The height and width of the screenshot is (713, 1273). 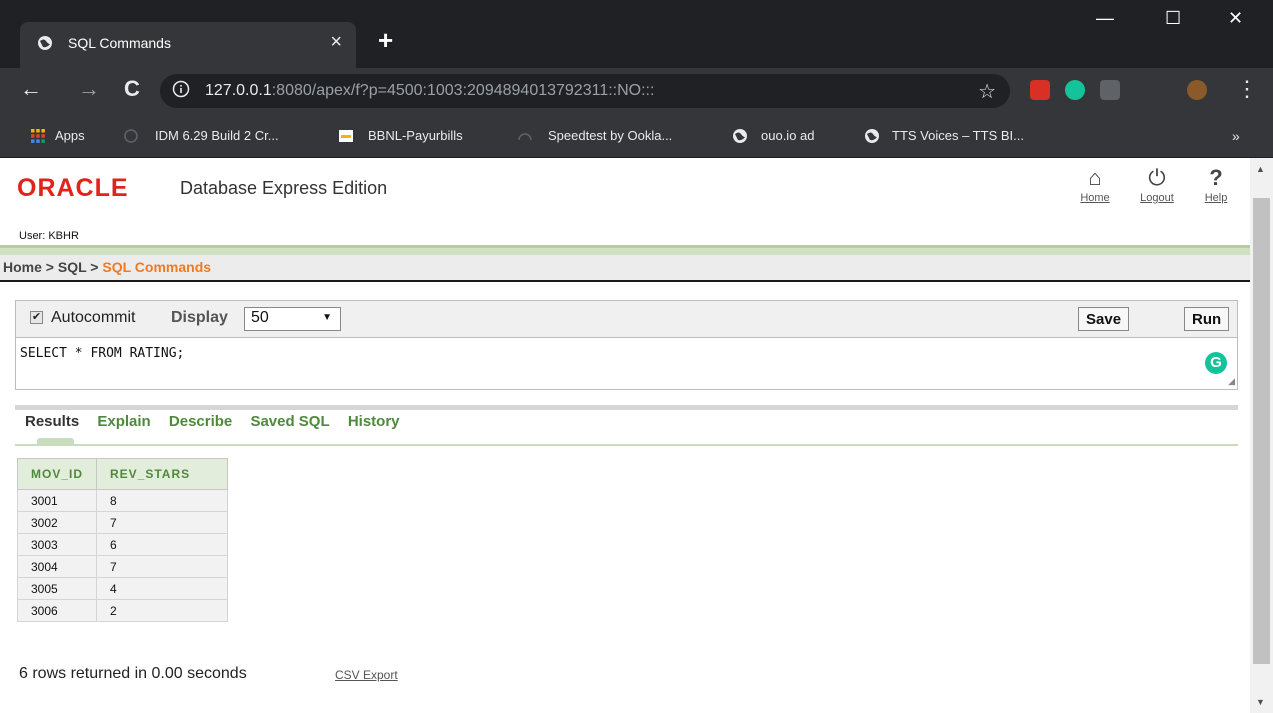 I want to click on tab-history: History, so click(x=374, y=421).